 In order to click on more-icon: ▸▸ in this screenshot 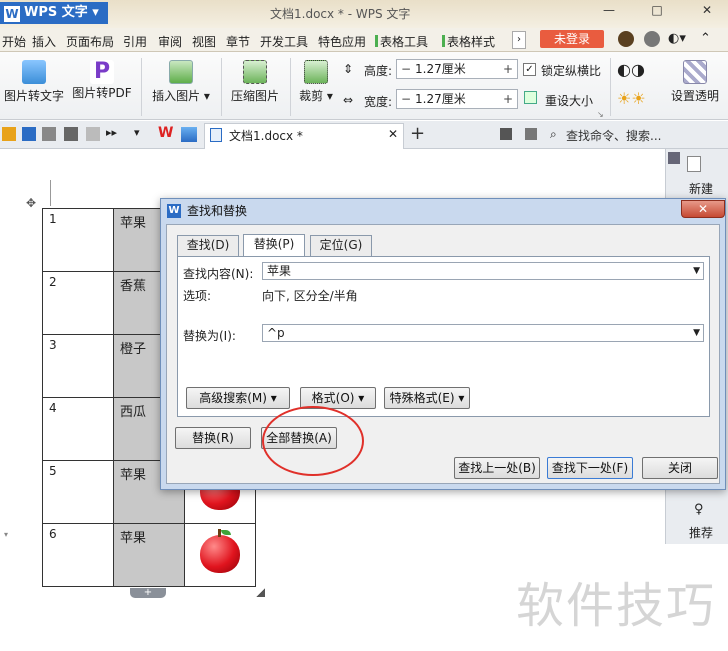, I will do `click(111, 132)`.